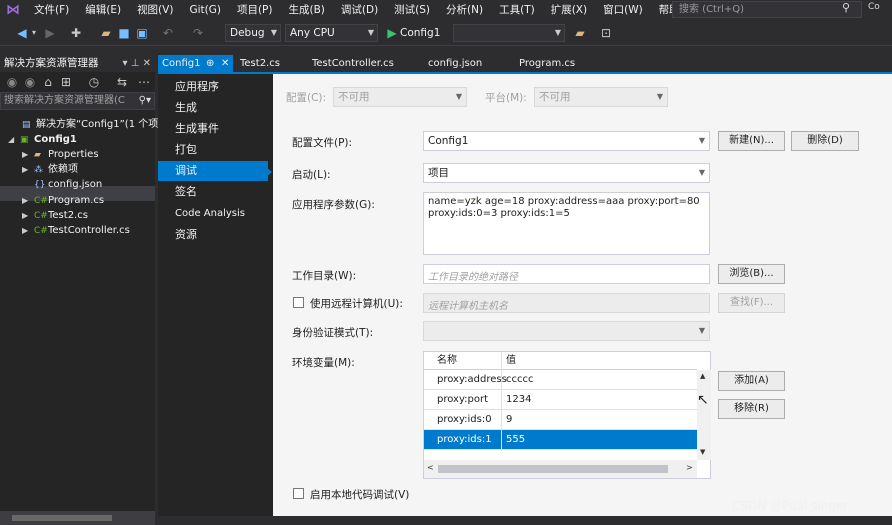 The height and width of the screenshot is (525, 892). Describe the element at coordinates (63, 200) in the screenshot. I see `tree-item: ▶ C#Program.cs` at that location.